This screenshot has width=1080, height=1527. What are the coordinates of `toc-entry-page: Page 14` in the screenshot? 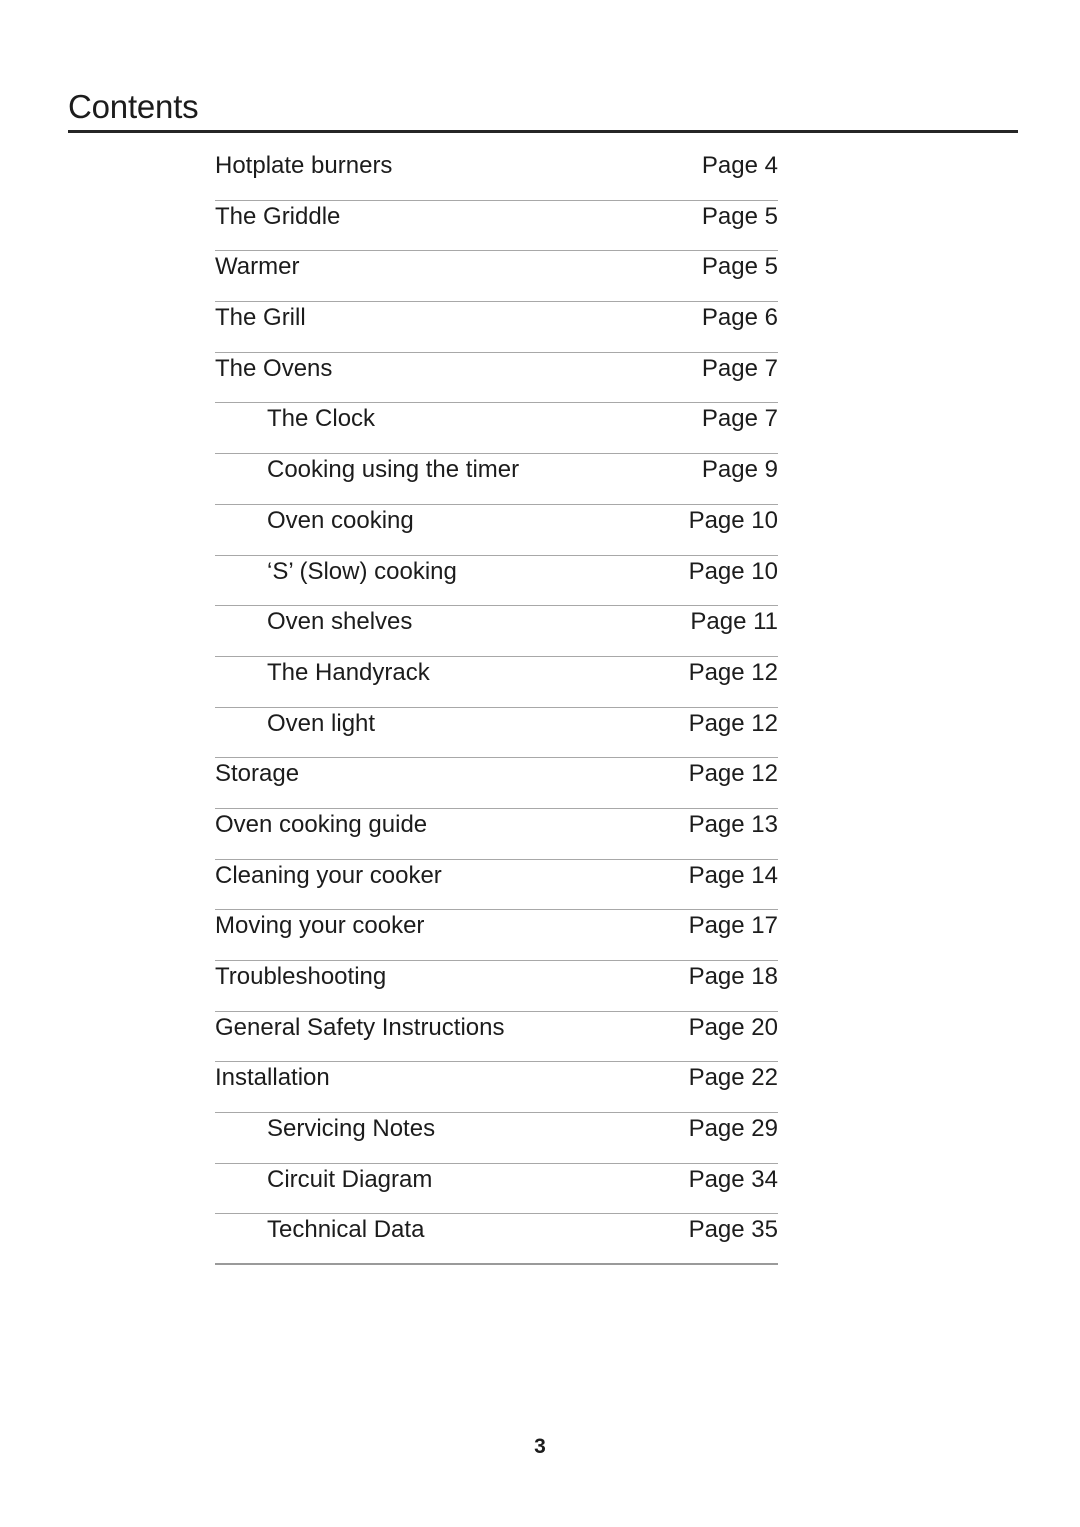 It's located at (733, 875).